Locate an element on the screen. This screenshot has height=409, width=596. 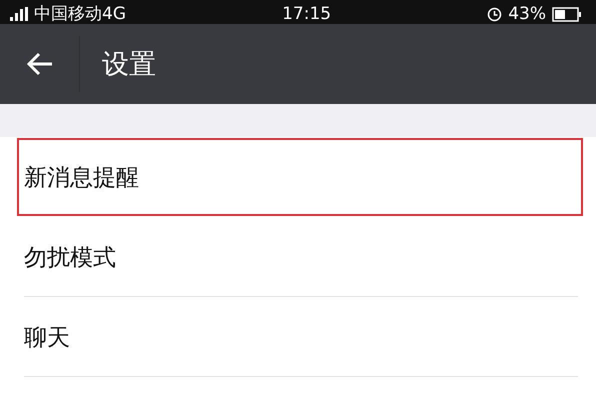
clock-text: 17:15 is located at coordinates (307, 14).